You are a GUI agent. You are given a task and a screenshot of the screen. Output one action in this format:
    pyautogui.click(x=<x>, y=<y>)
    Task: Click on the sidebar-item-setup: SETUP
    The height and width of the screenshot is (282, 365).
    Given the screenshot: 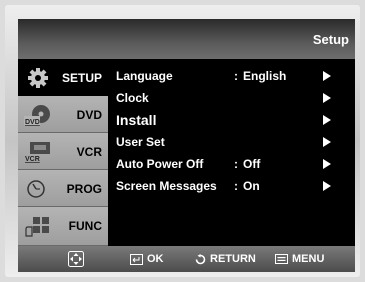 What is the action you would take?
    pyautogui.click(x=63, y=77)
    